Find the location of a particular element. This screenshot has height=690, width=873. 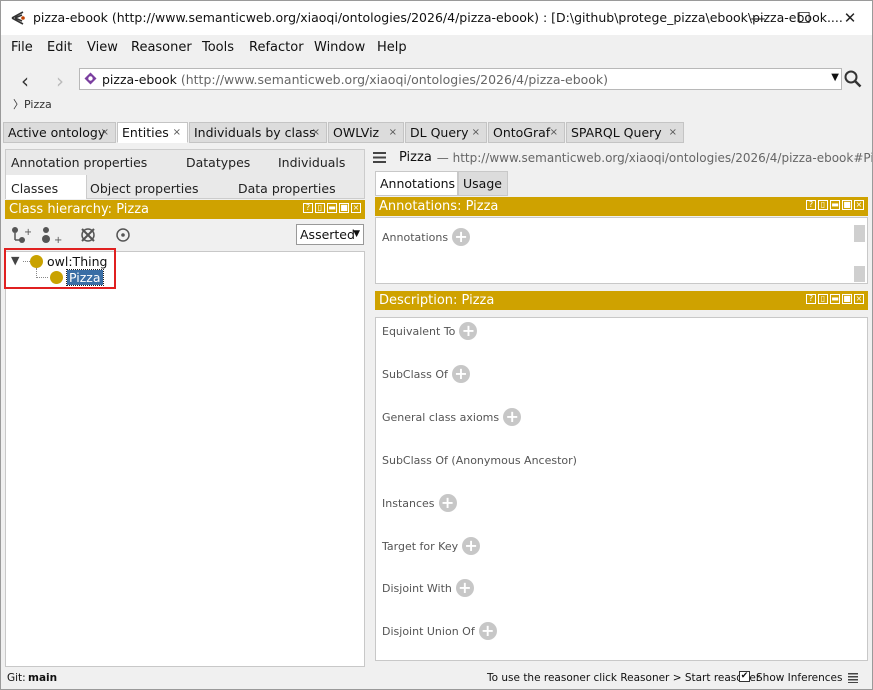

add-annotation-icon: + is located at coordinates (461, 237).